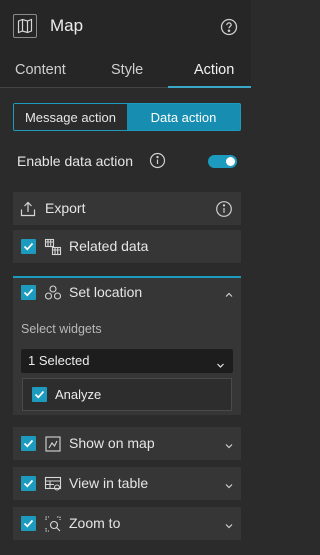 The width and height of the screenshot is (320, 555). I want to click on settings-tabs: Content Style Action, so click(125, 71).